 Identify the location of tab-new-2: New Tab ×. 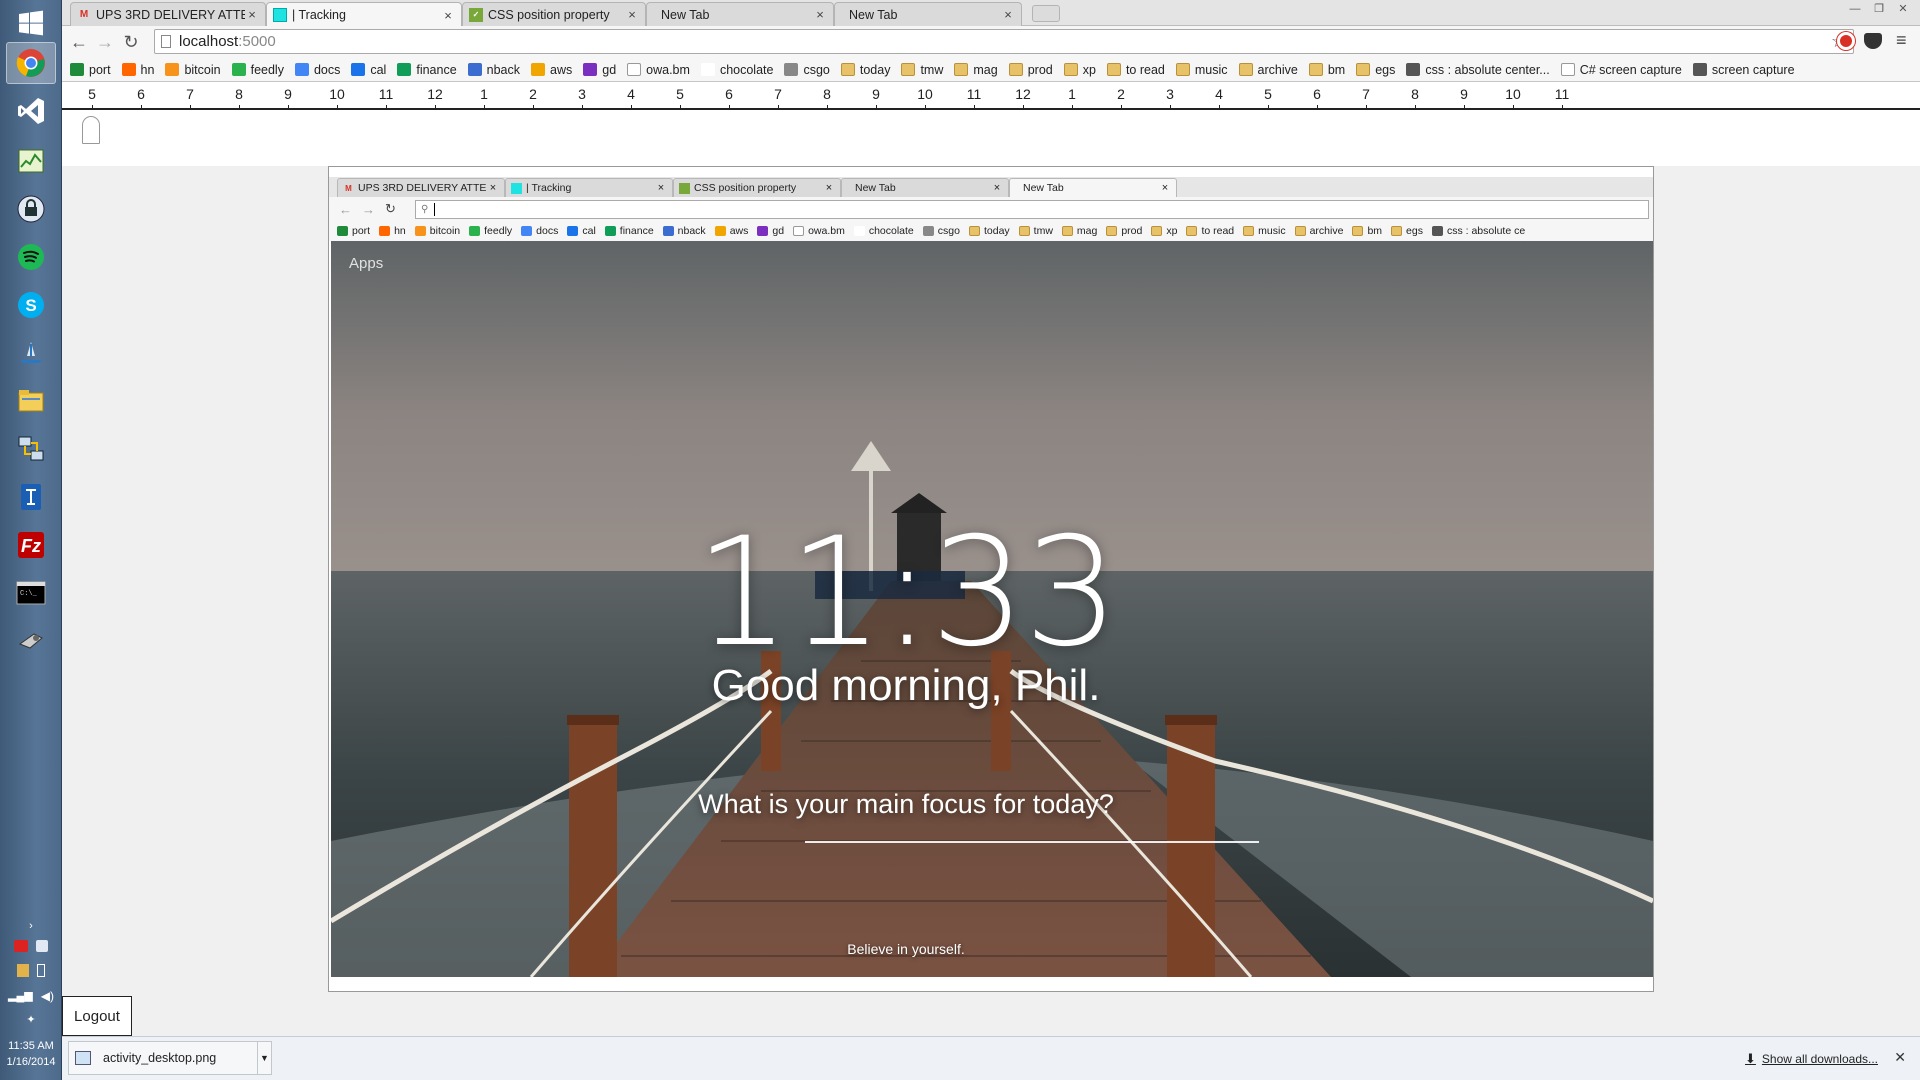
(928, 14).